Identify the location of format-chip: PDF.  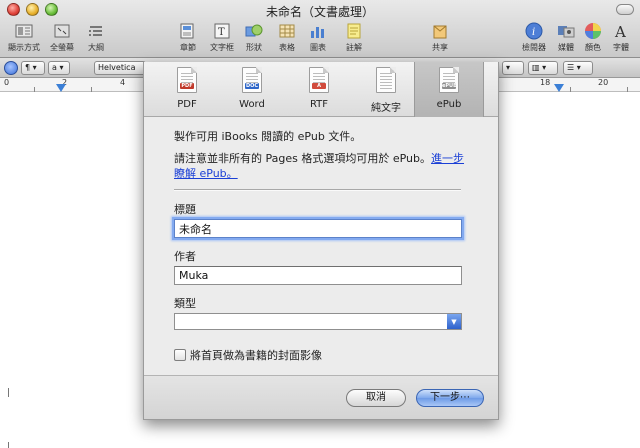
(187, 86).